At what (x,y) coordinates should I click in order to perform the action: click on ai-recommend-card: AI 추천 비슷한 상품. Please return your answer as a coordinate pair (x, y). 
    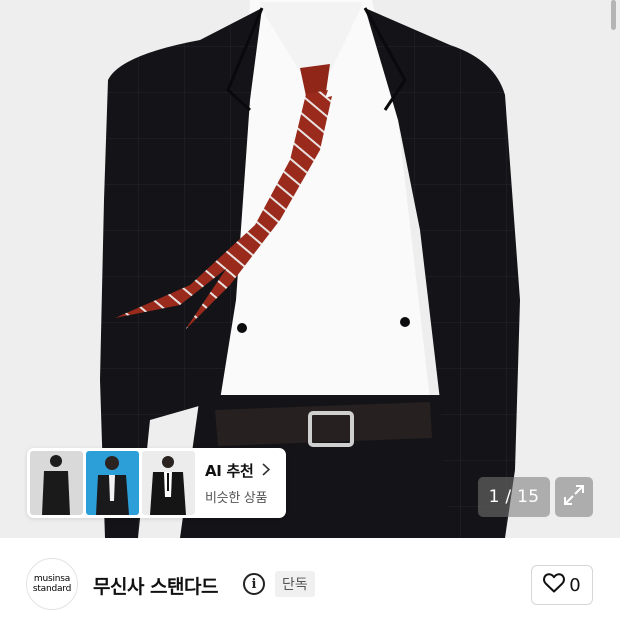
    Looking at the image, I should click on (156, 483).